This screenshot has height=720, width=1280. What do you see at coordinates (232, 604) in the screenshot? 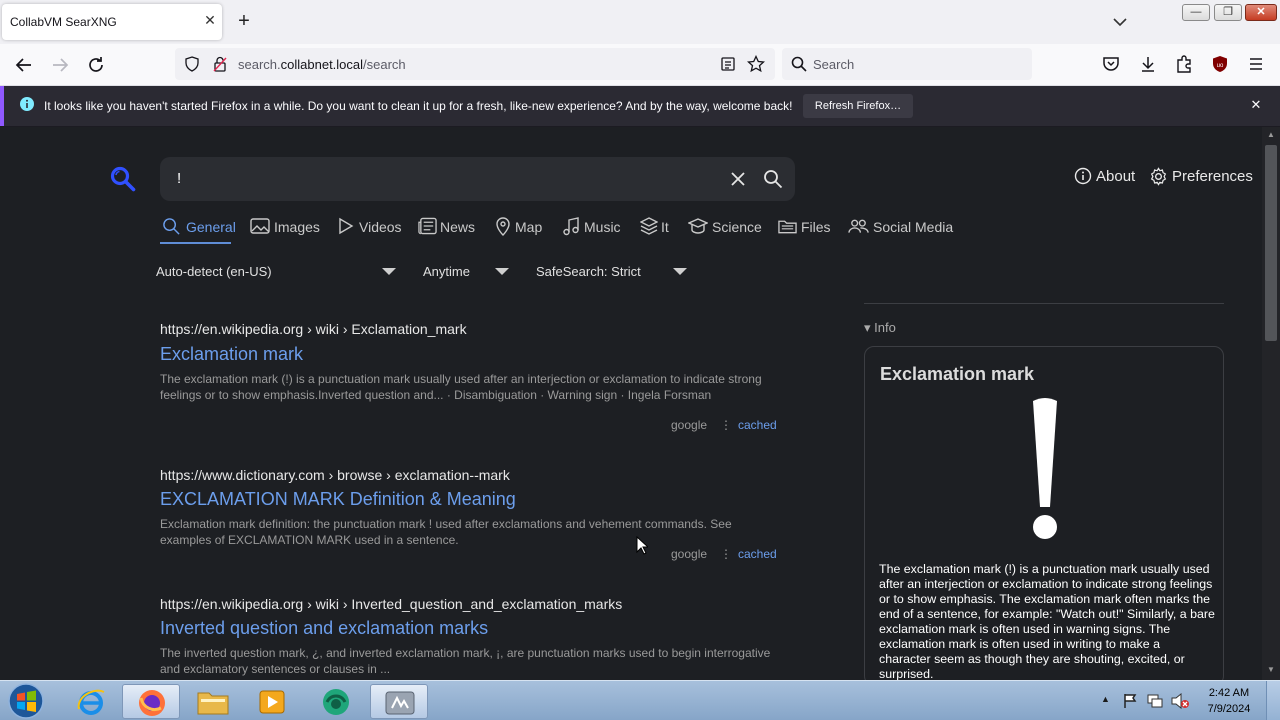
I see `result-url-host: https://en.wikipedia.org` at bounding box center [232, 604].